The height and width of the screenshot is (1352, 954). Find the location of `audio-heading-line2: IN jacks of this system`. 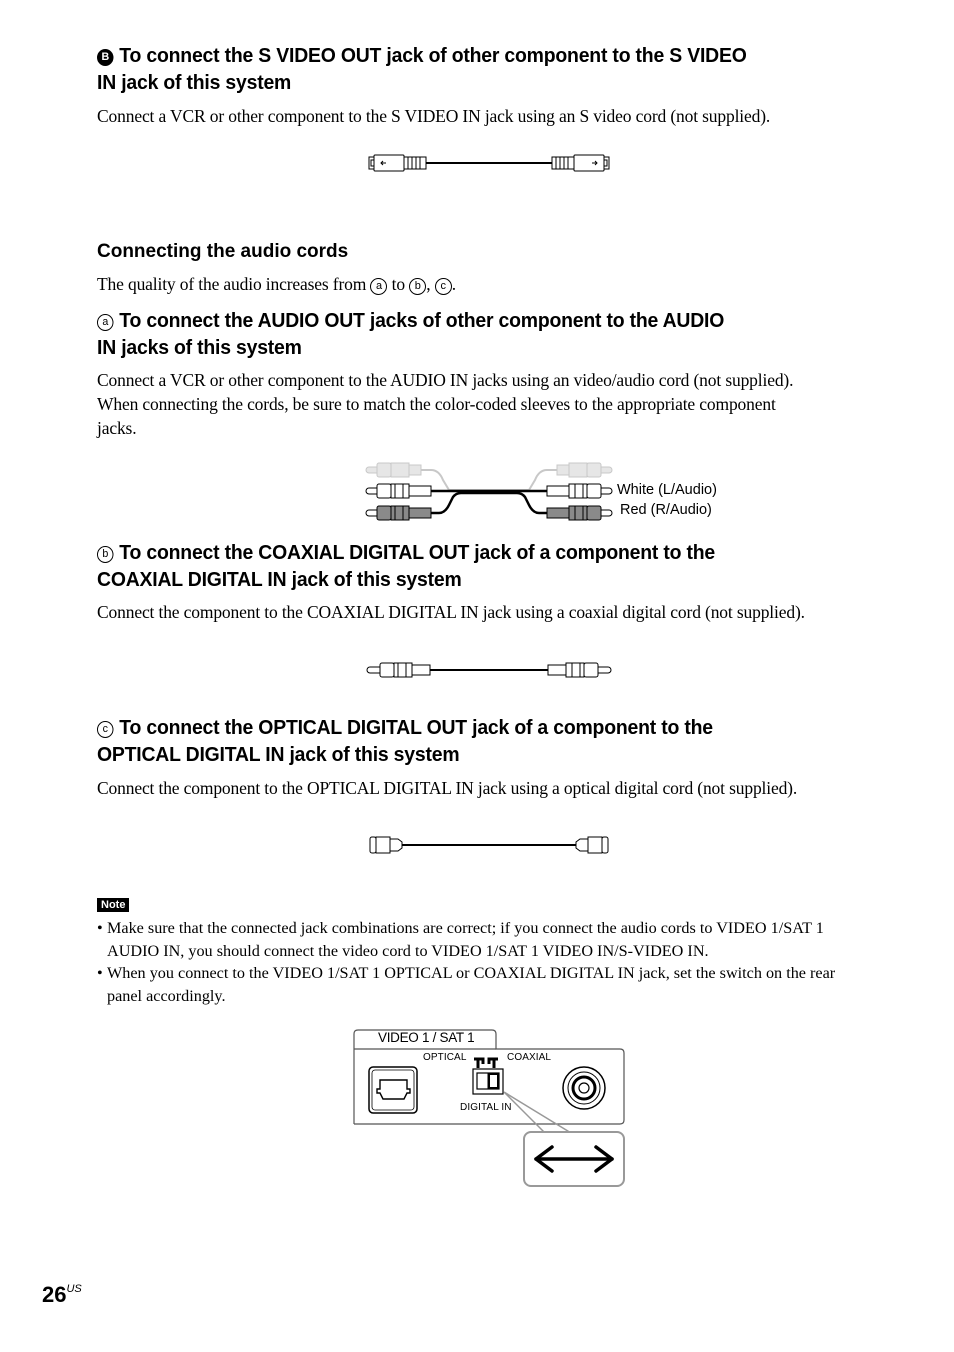

audio-heading-line2: IN jacks of this system is located at coordinates (199, 348).